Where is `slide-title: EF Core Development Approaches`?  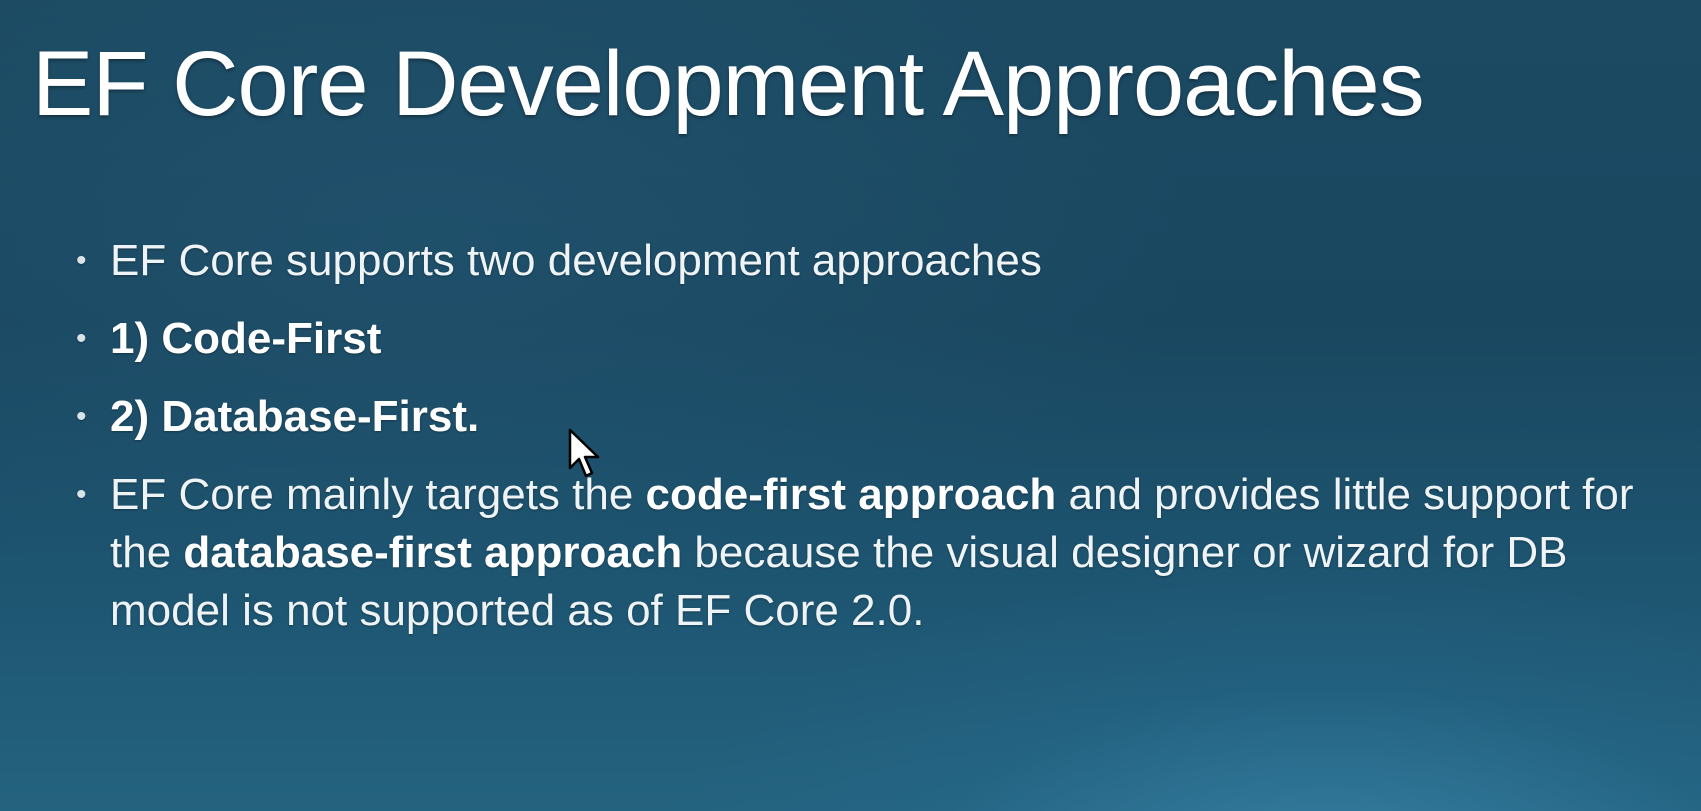 slide-title: EF Core Development Approaches is located at coordinates (728, 84).